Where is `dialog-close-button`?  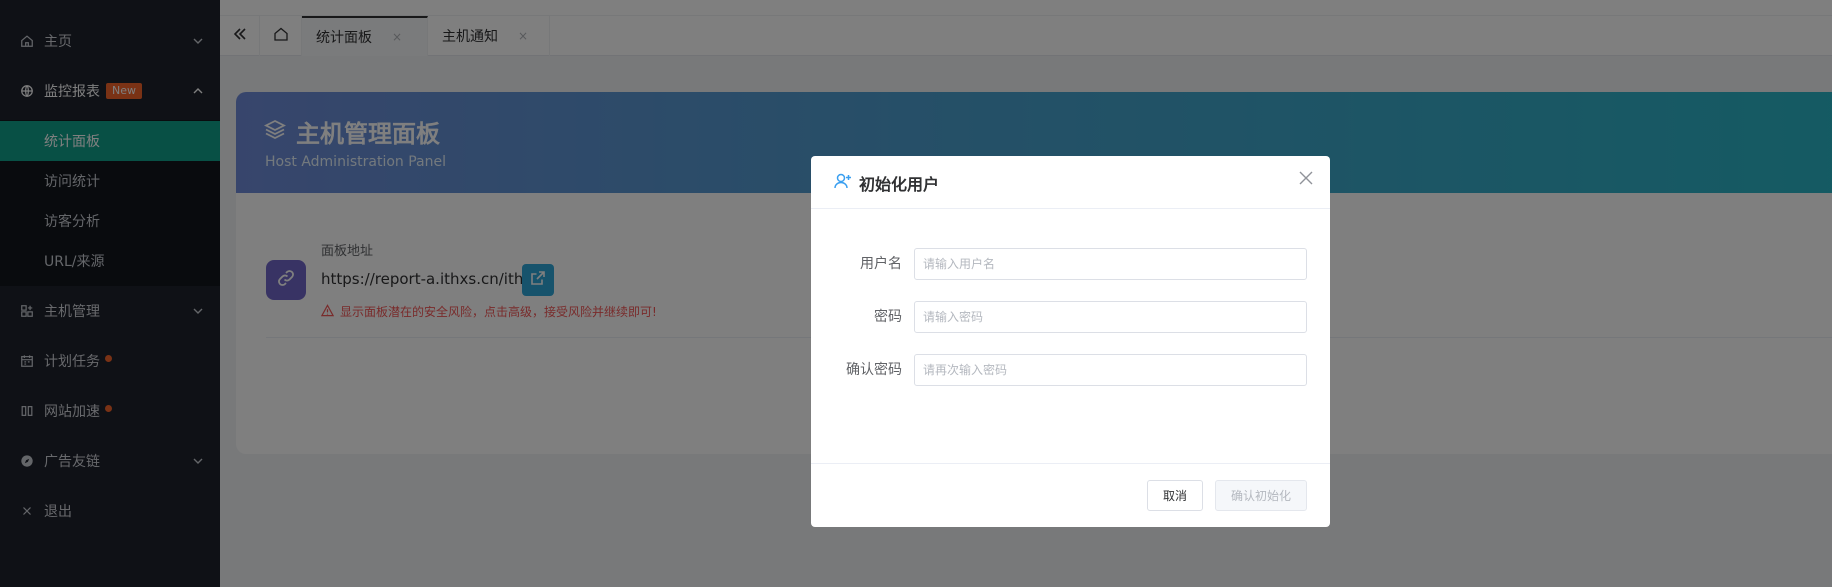 dialog-close-button is located at coordinates (1306, 180).